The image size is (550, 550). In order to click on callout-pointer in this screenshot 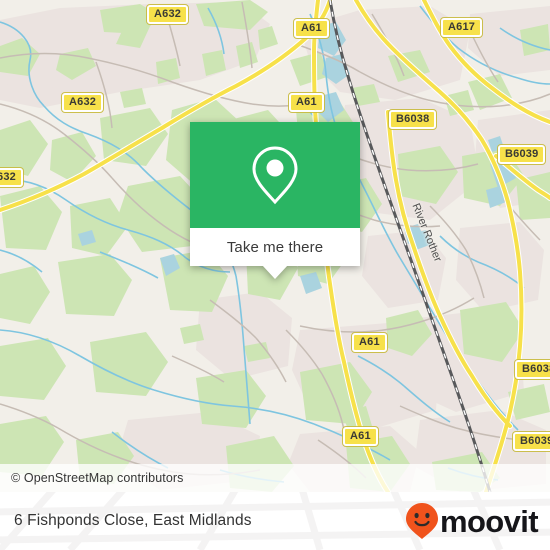, I will do `click(275, 272)`.